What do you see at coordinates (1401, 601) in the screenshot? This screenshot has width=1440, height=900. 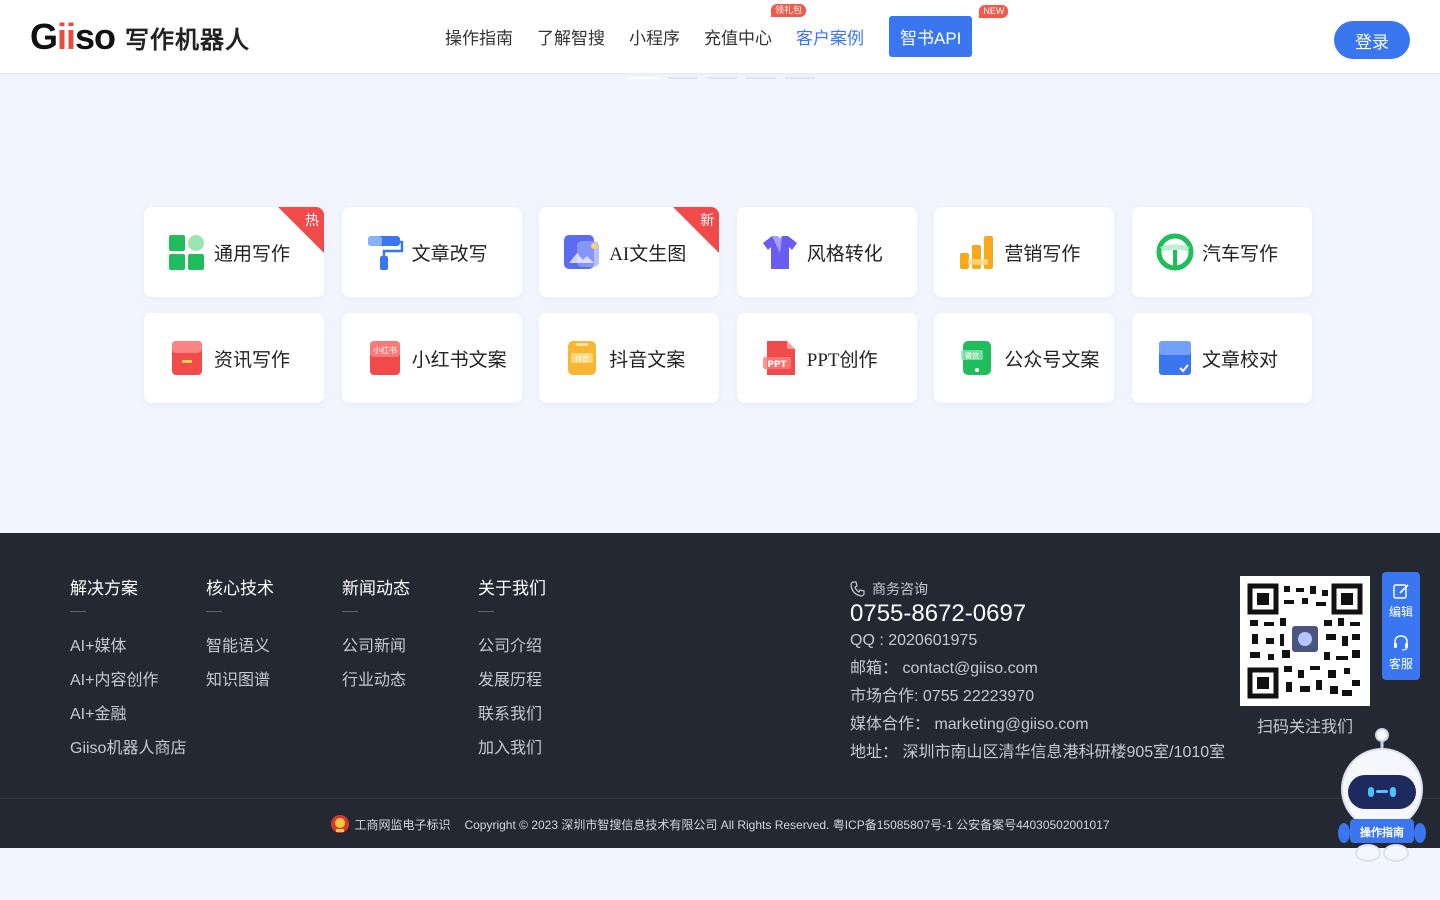 I see `edit-tool-button: 编辑` at bounding box center [1401, 601].